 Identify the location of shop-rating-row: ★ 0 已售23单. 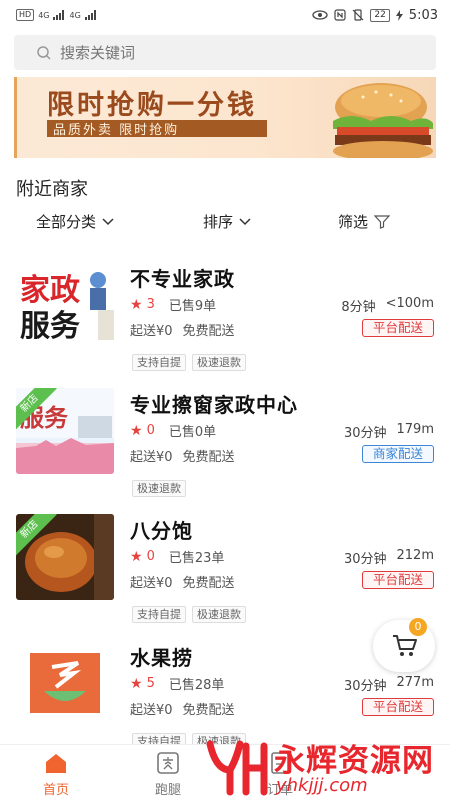
(177, 557).